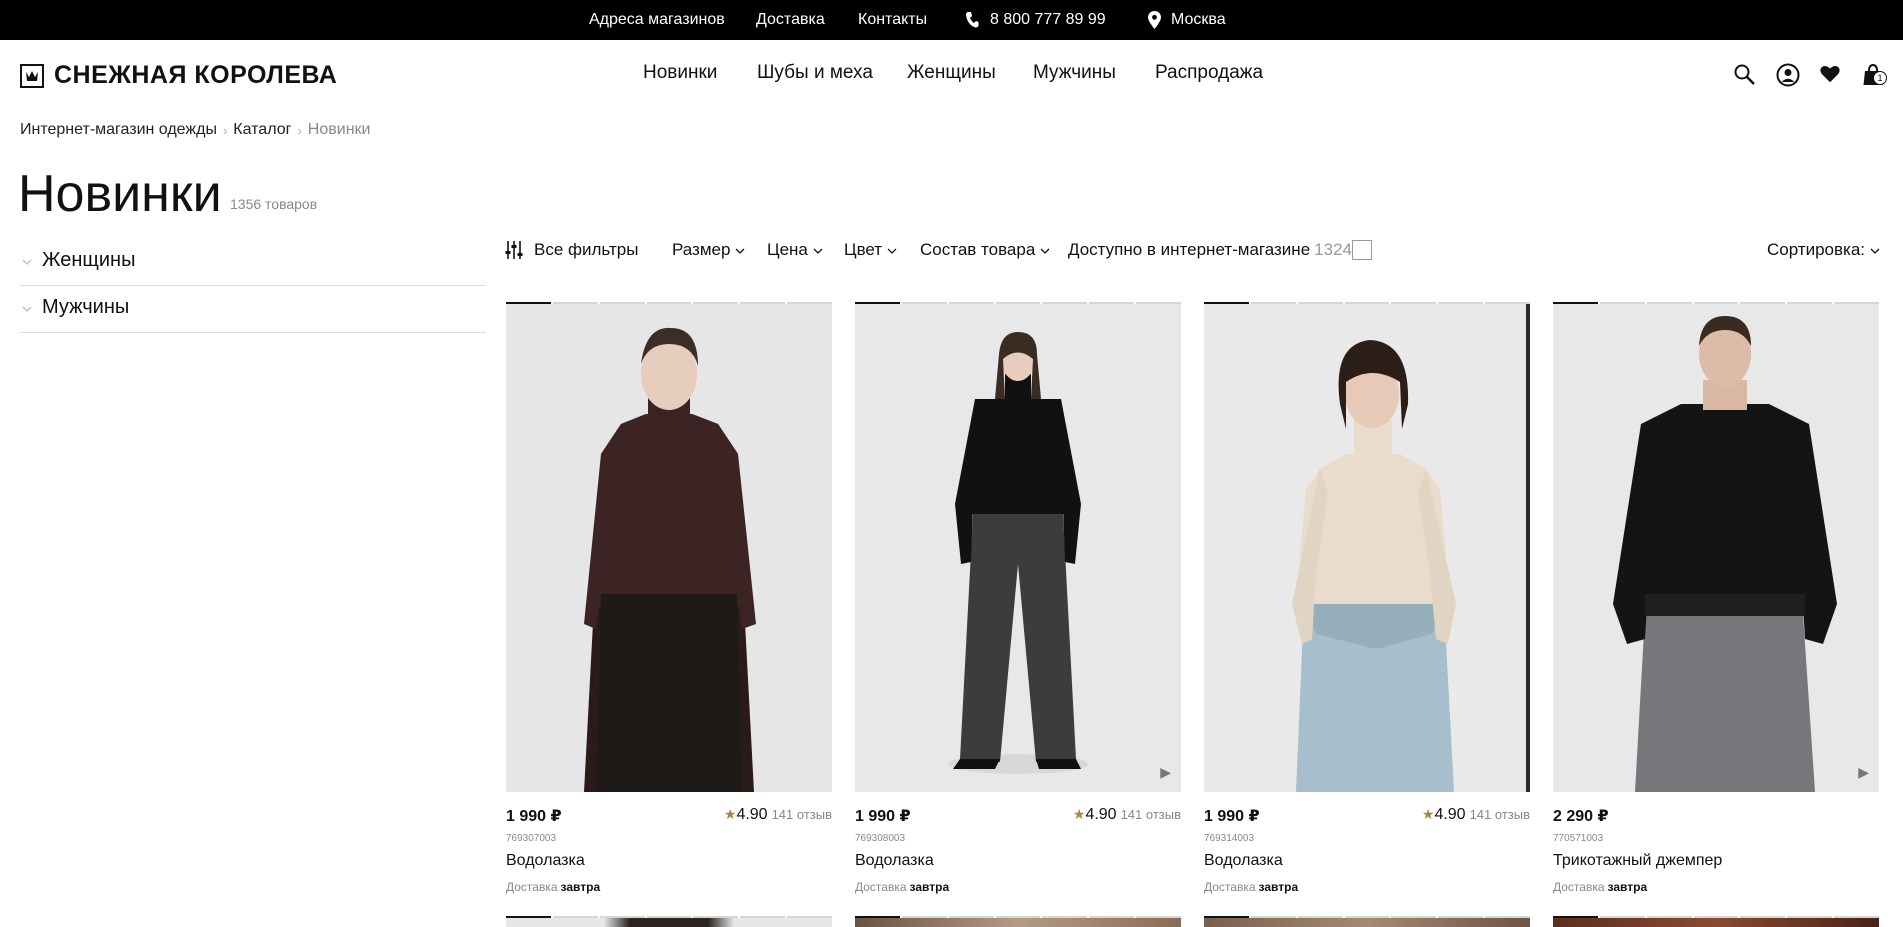  What do you see at coordinates (1581, 816) in the screenshot?
I see `product-price: 2 290 ₽` at bounding box center [1581, 816].